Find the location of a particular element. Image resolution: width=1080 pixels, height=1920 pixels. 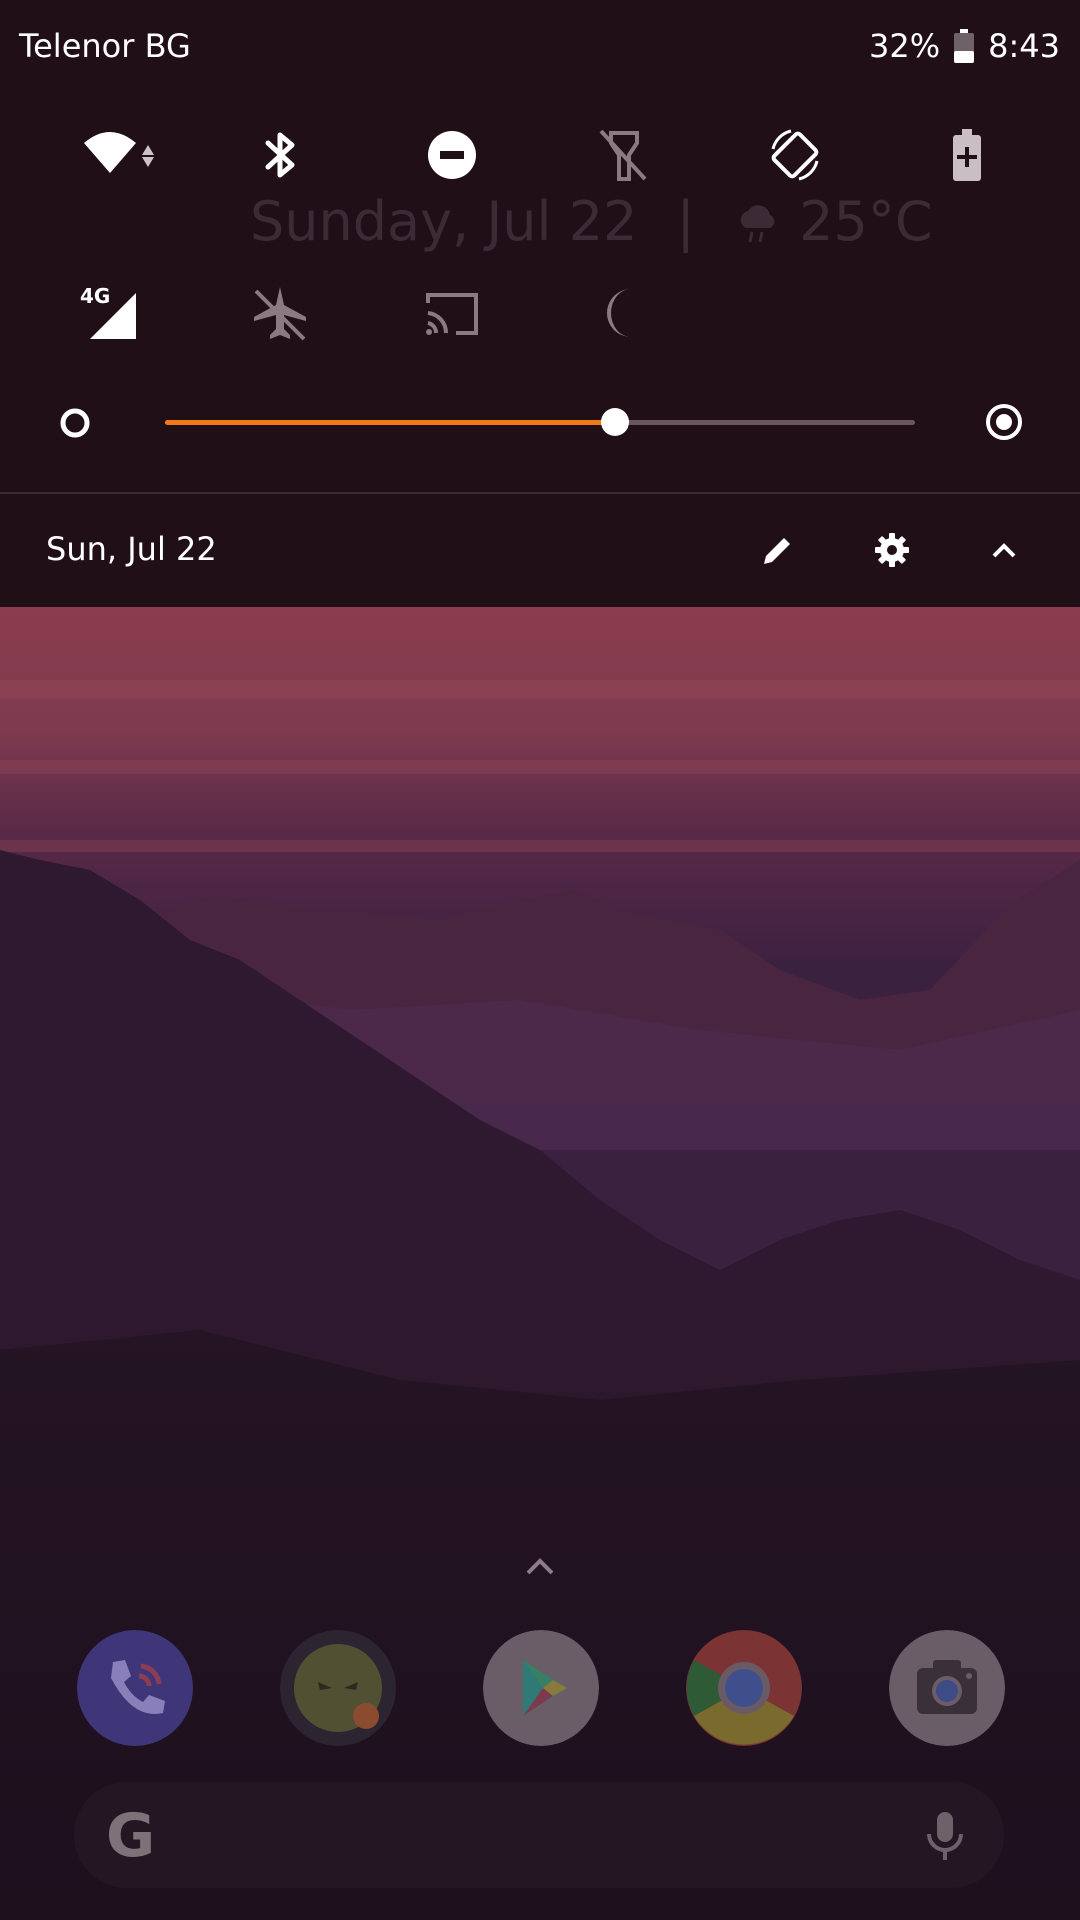

tile-mobile-data: 4G is located at coordinates (110, 313).